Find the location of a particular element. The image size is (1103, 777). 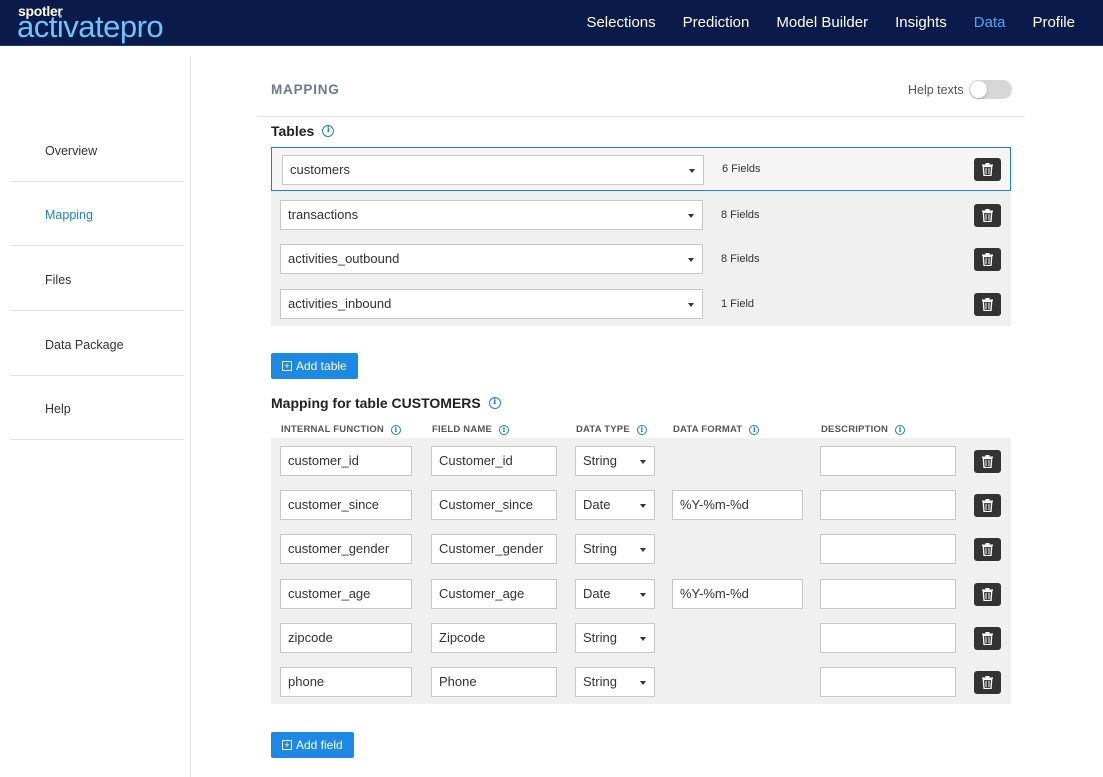

plus-icon: + is located at coordinates (287, 745).